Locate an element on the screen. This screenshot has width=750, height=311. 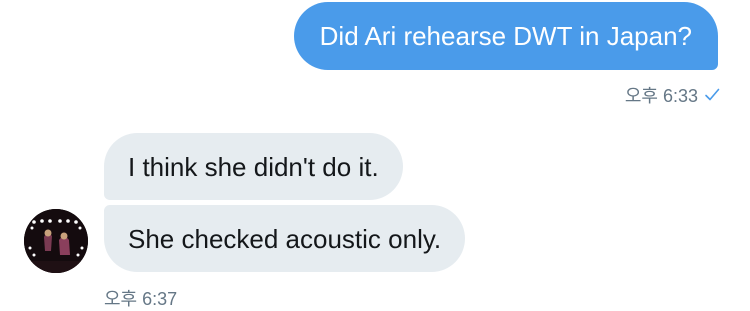
incoming-message-bubble: I think she didn't do it. is located at coordinates (253, 166).